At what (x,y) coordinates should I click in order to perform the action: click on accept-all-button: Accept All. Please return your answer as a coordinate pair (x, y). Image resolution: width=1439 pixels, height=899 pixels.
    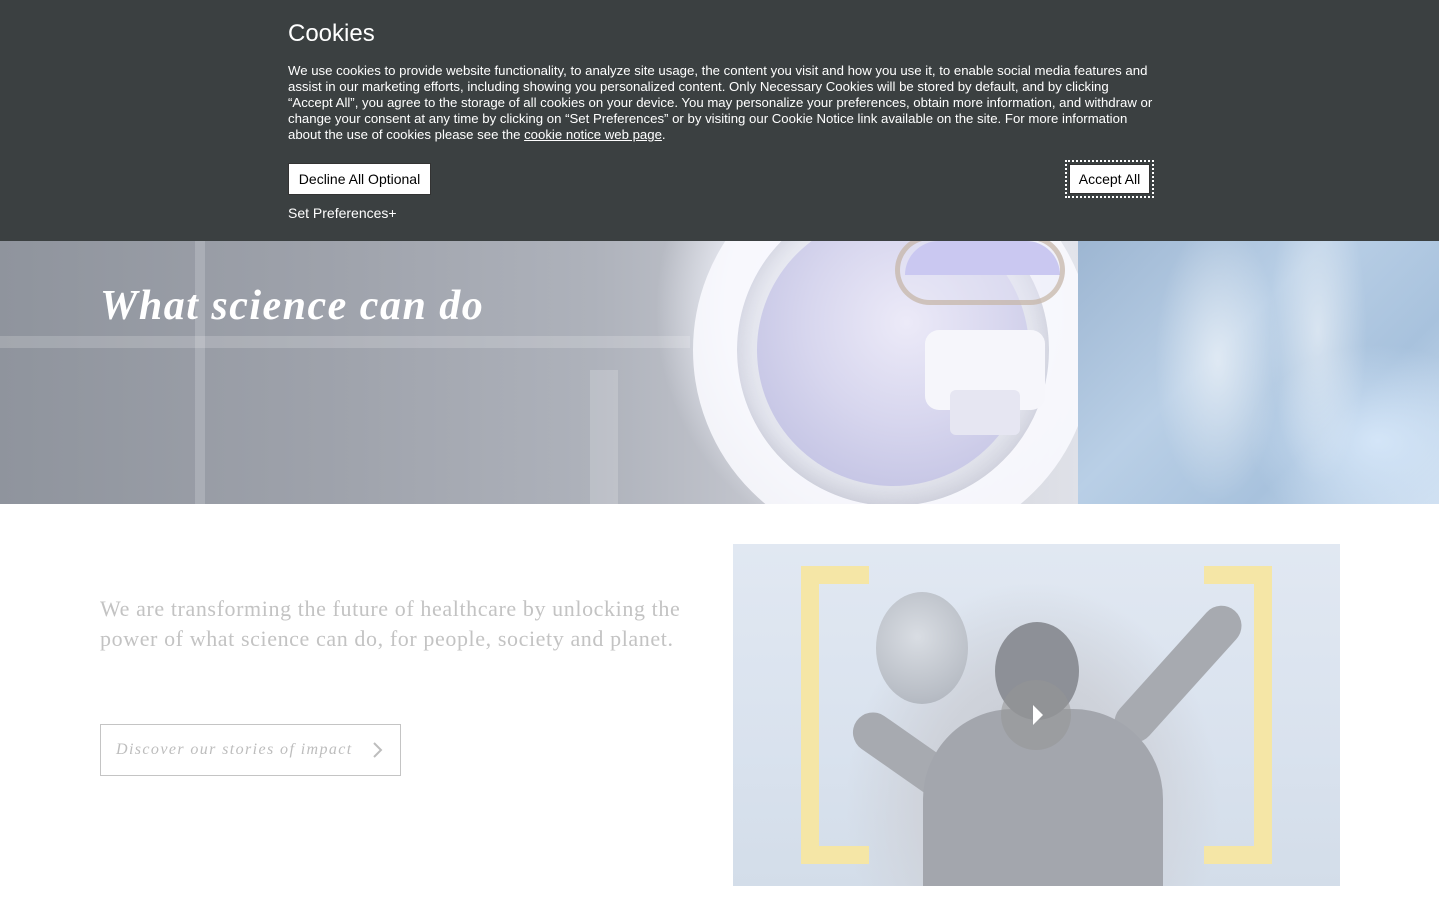
    Looking at the image, I should click on (1109, 179).